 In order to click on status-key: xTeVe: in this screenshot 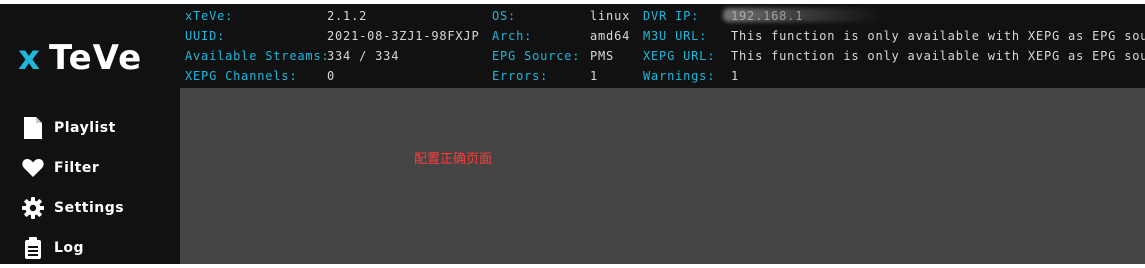, I will do `click(209, 16)`.